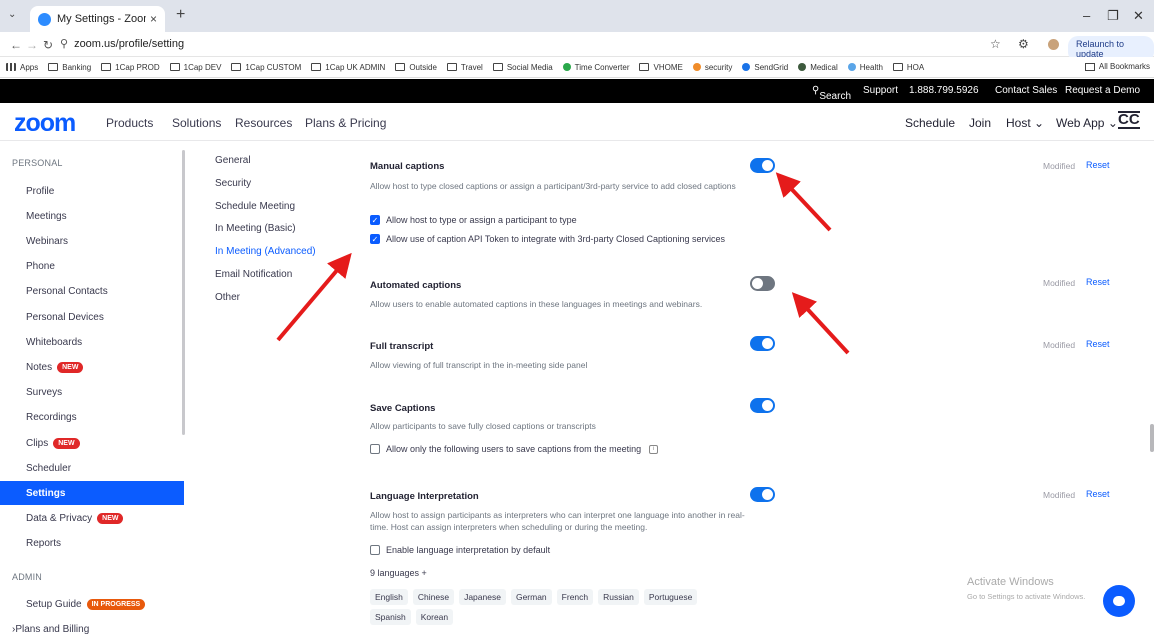 This screenshot has height=641, width=1154. What do you see at coordinates (233, 160) in the screenshot?
I see `submenu-item-general: General` at bounding box center [233, 160].